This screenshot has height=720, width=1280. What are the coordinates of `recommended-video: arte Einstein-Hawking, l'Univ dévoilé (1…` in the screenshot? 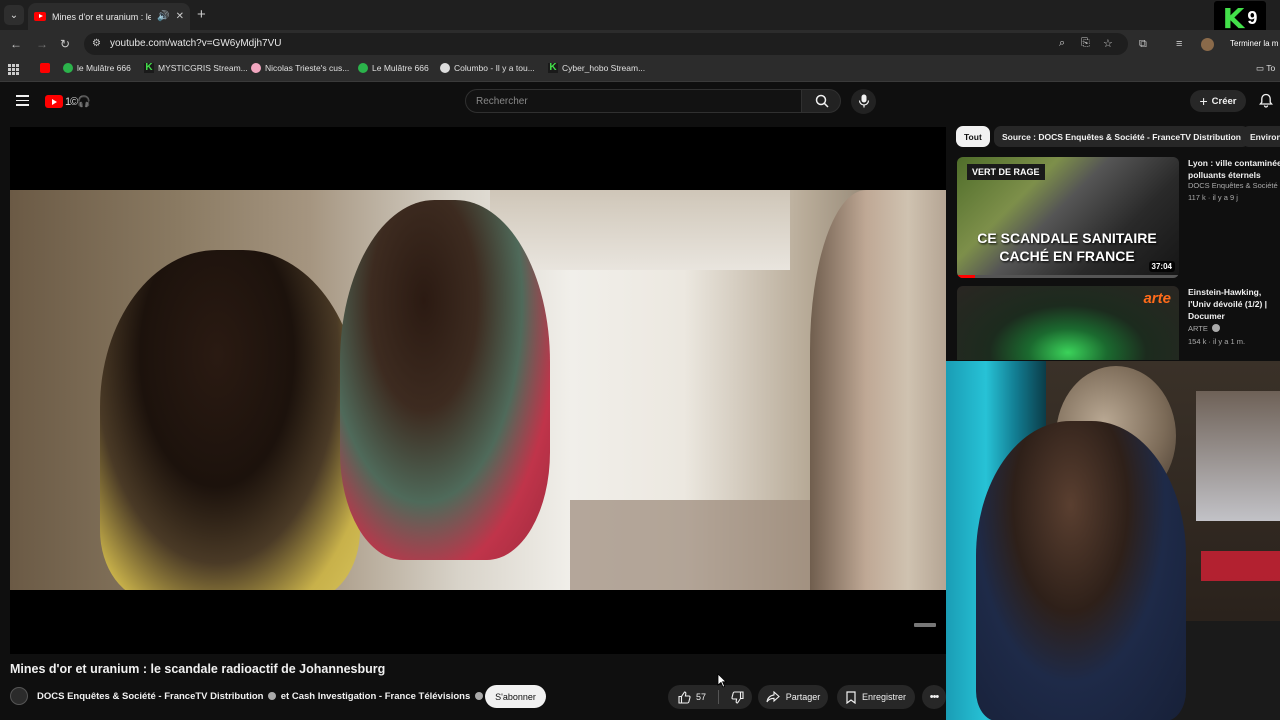 It's located at (1118, 323).